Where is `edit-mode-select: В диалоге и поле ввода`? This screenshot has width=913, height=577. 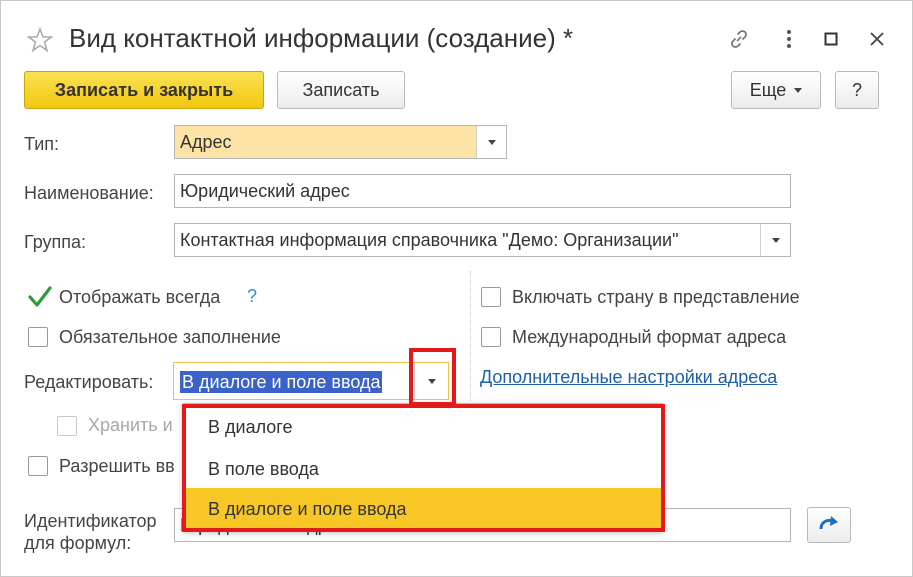 edit-mode-select: В диалоге и поле ввода is located at coordinates (311, 381).